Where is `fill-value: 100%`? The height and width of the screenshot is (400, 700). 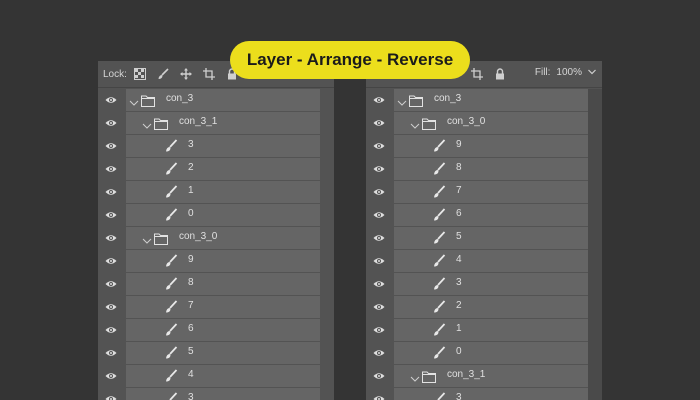 fill-value: 100% is located at coordinates (569, 72).